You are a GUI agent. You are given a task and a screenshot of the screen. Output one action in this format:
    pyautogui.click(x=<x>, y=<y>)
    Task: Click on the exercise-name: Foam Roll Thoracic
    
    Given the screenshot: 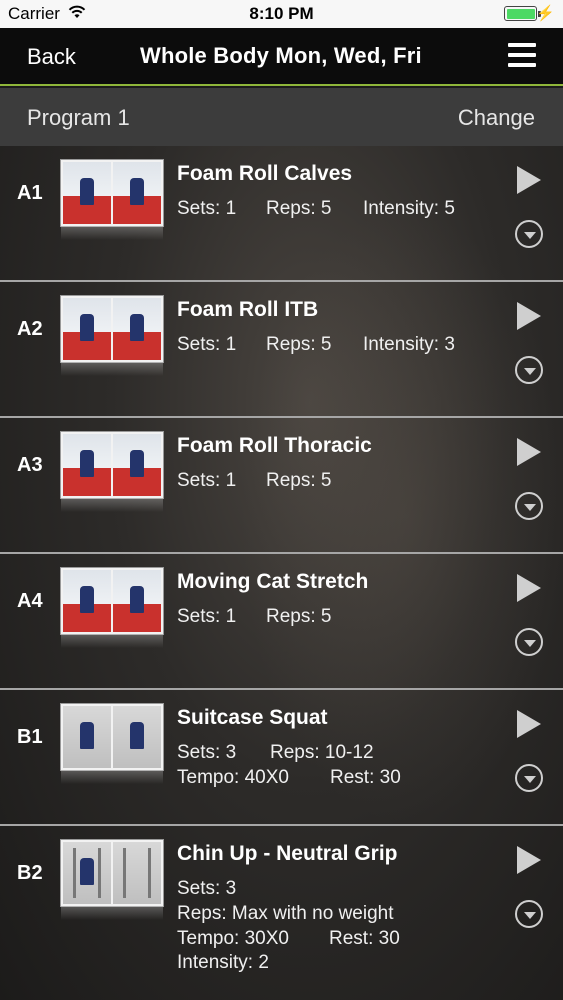 What is the action you would take?
    pyautogui.click(x=274, y=445)
    